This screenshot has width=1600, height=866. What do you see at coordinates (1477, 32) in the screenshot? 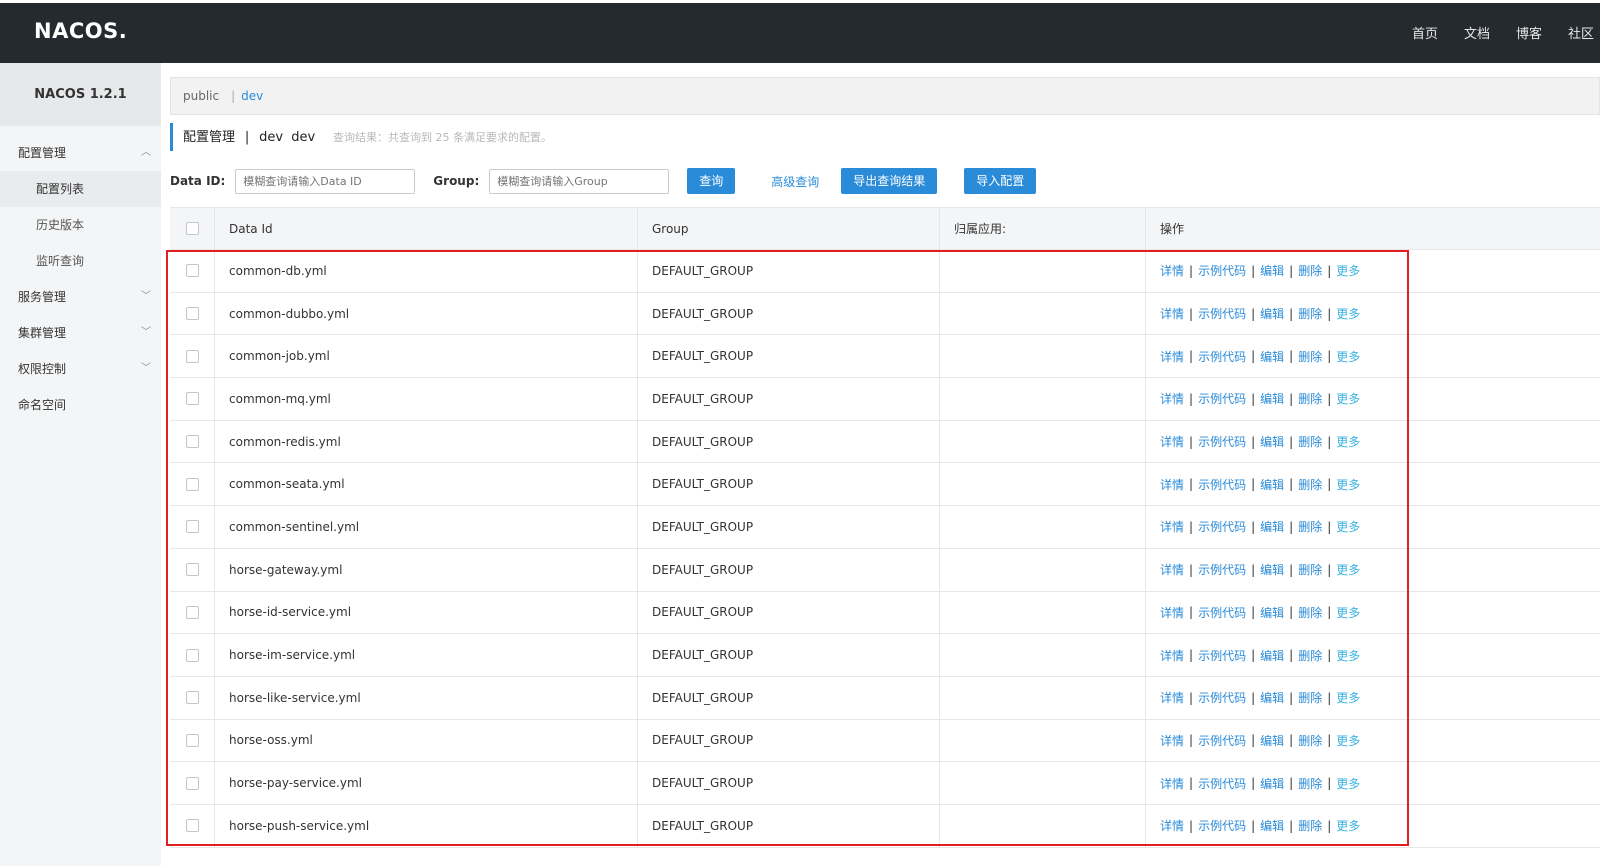
I see `nav-docs: 文档` at bounding box center [1477, 32].